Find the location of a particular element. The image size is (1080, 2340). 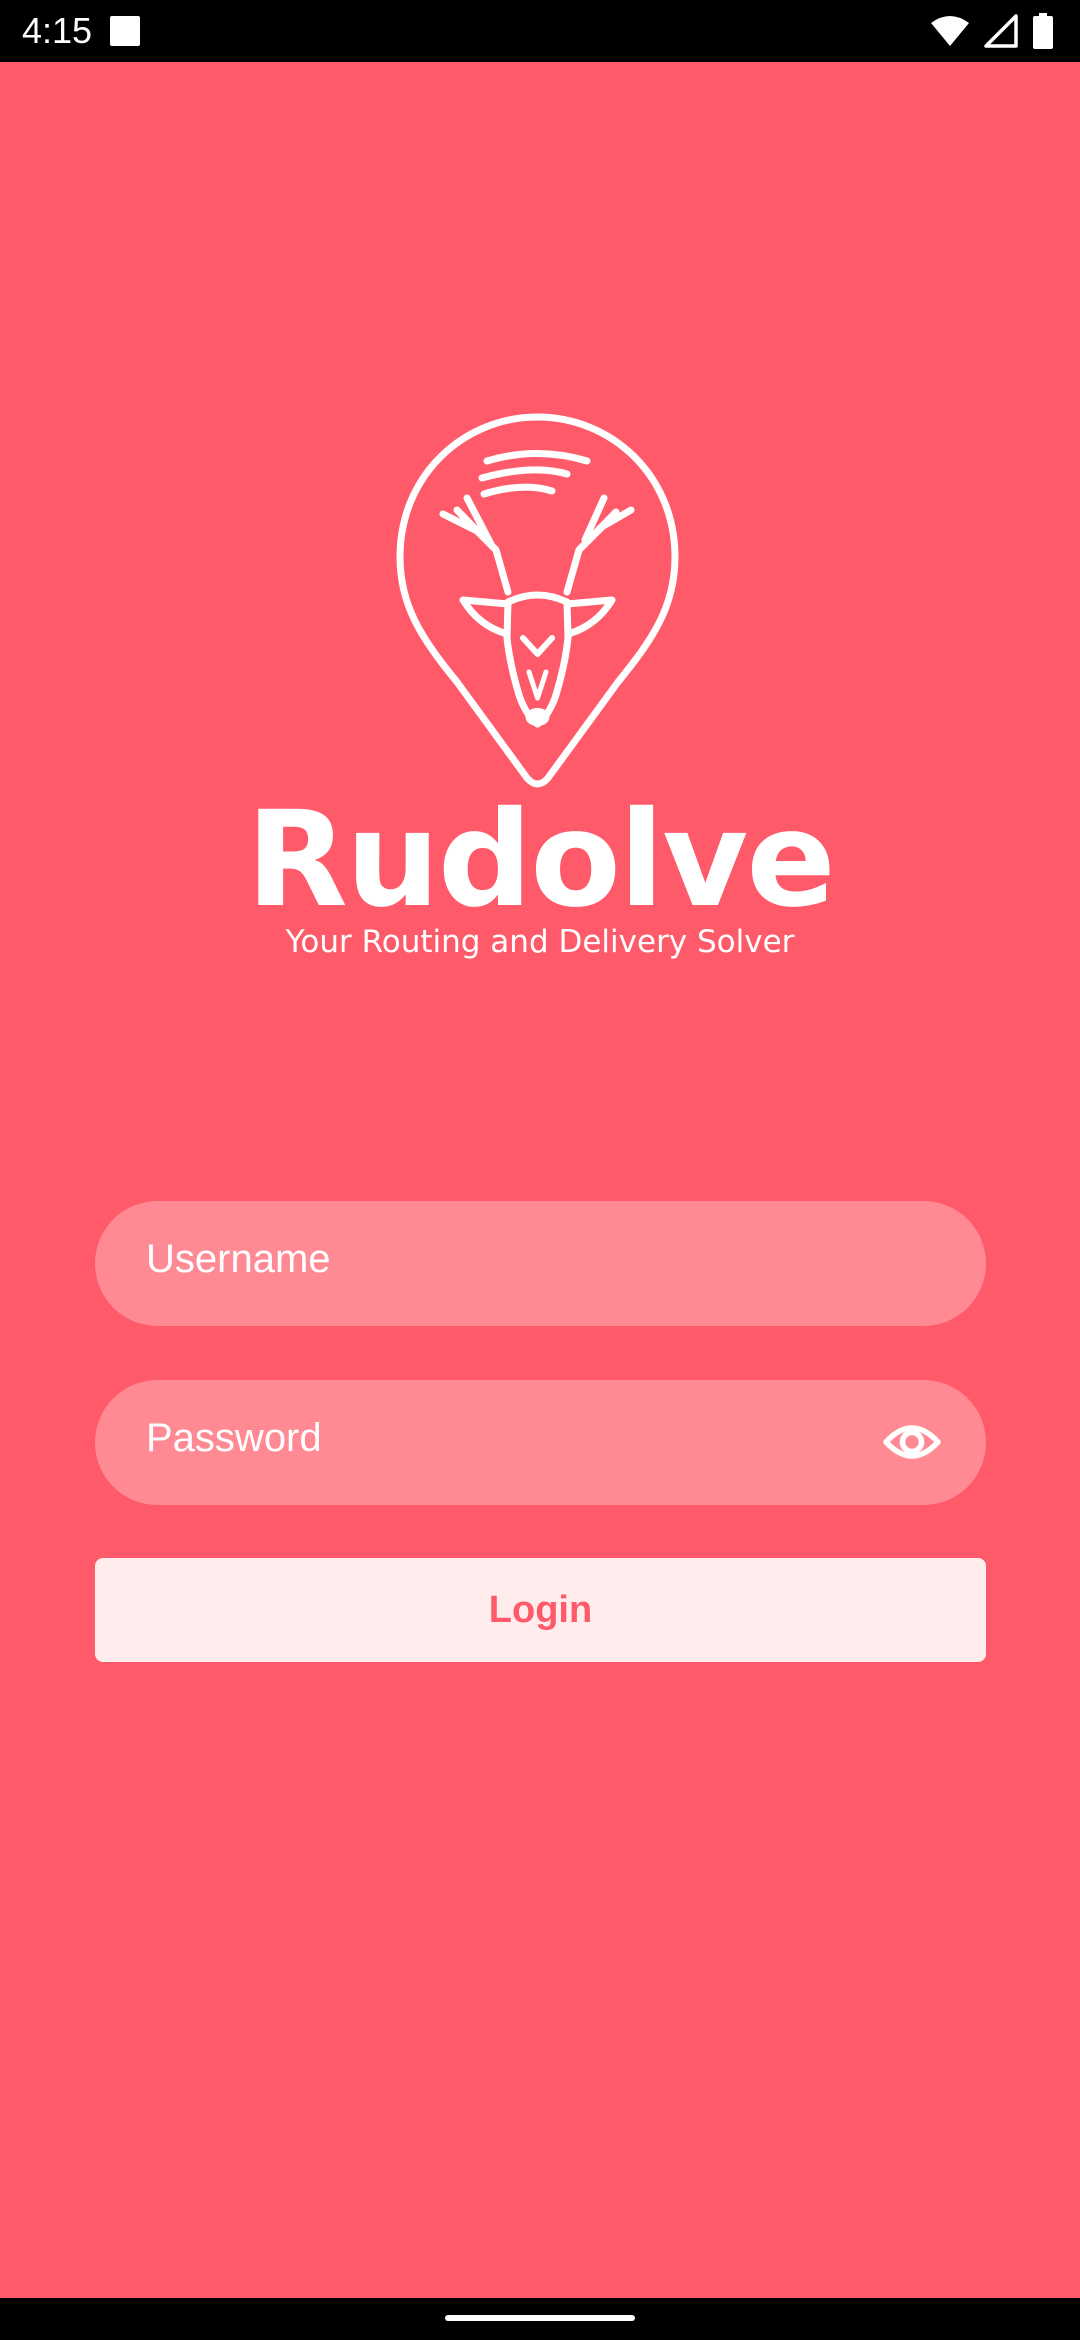

username-field is located at coordinates (540, 1263).